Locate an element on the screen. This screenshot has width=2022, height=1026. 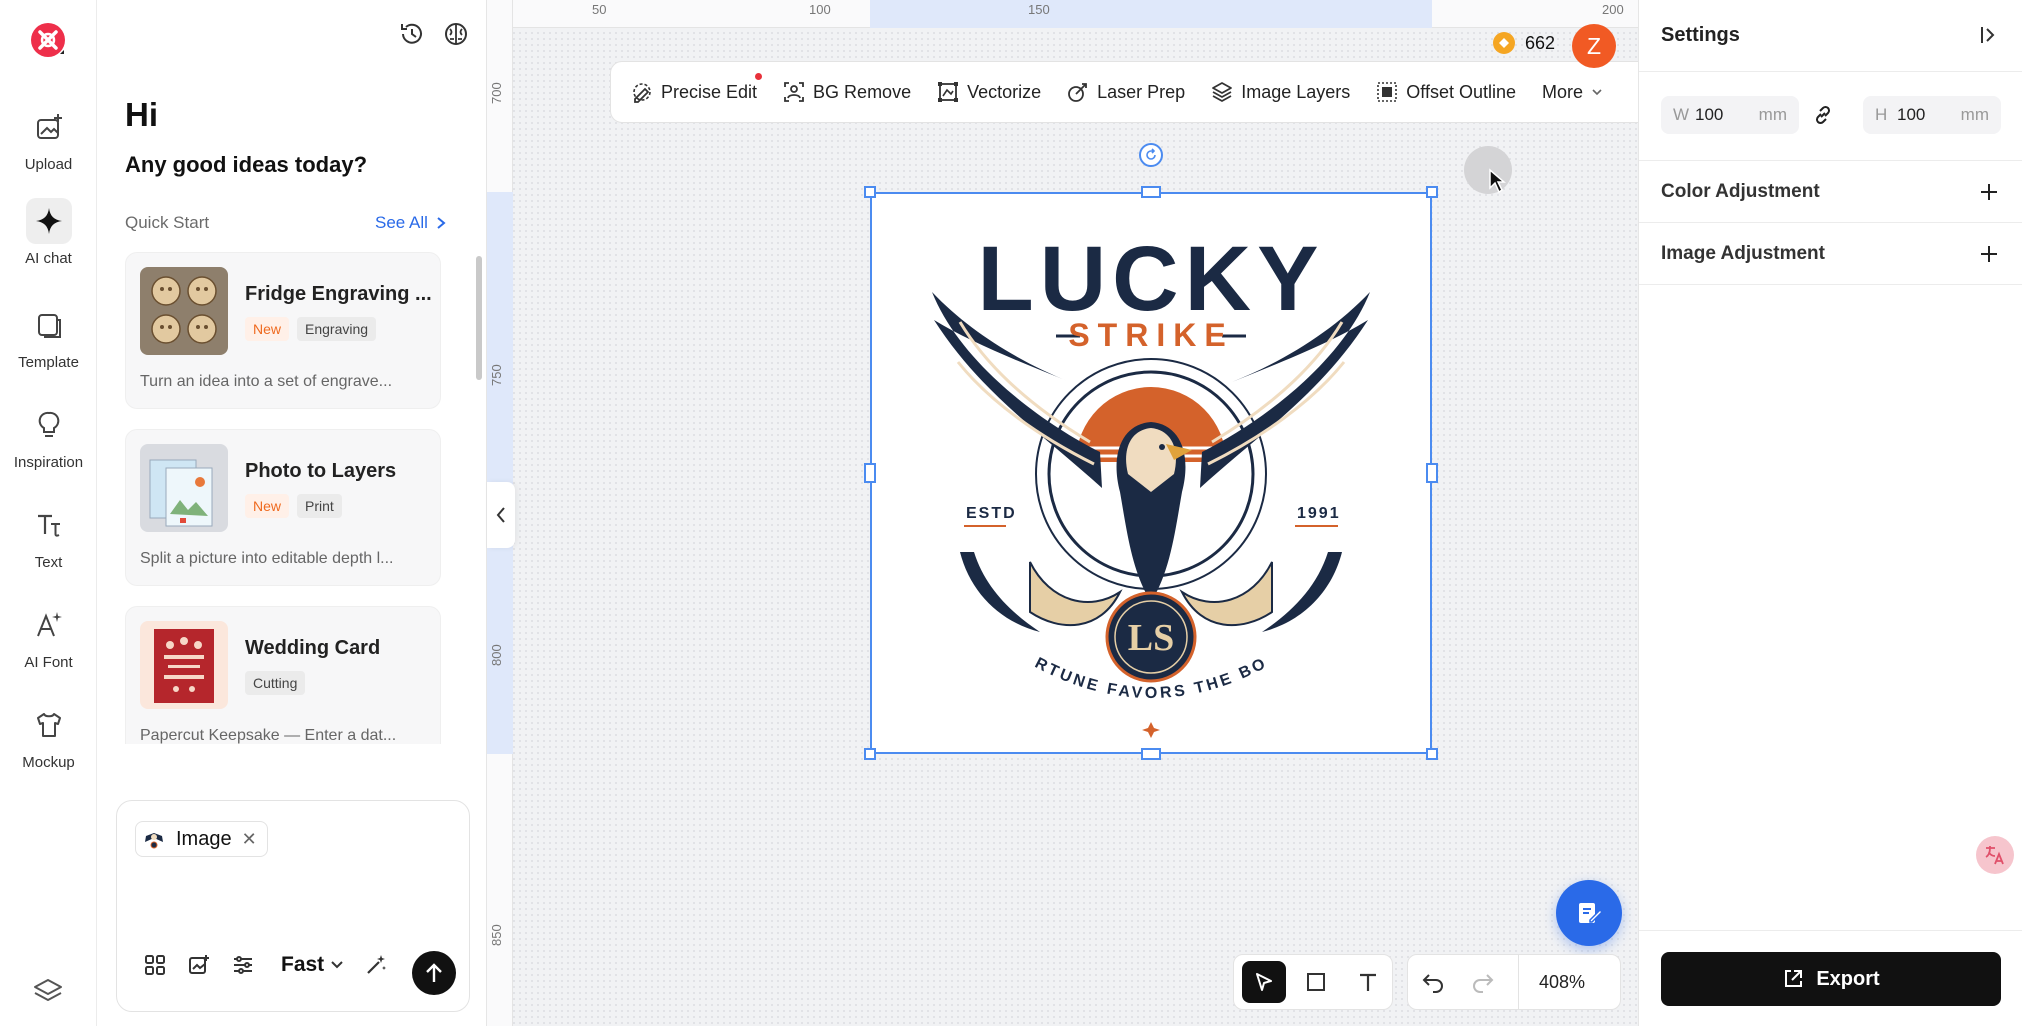
zoom-level: 408% is located at coordinates (1551, 982).